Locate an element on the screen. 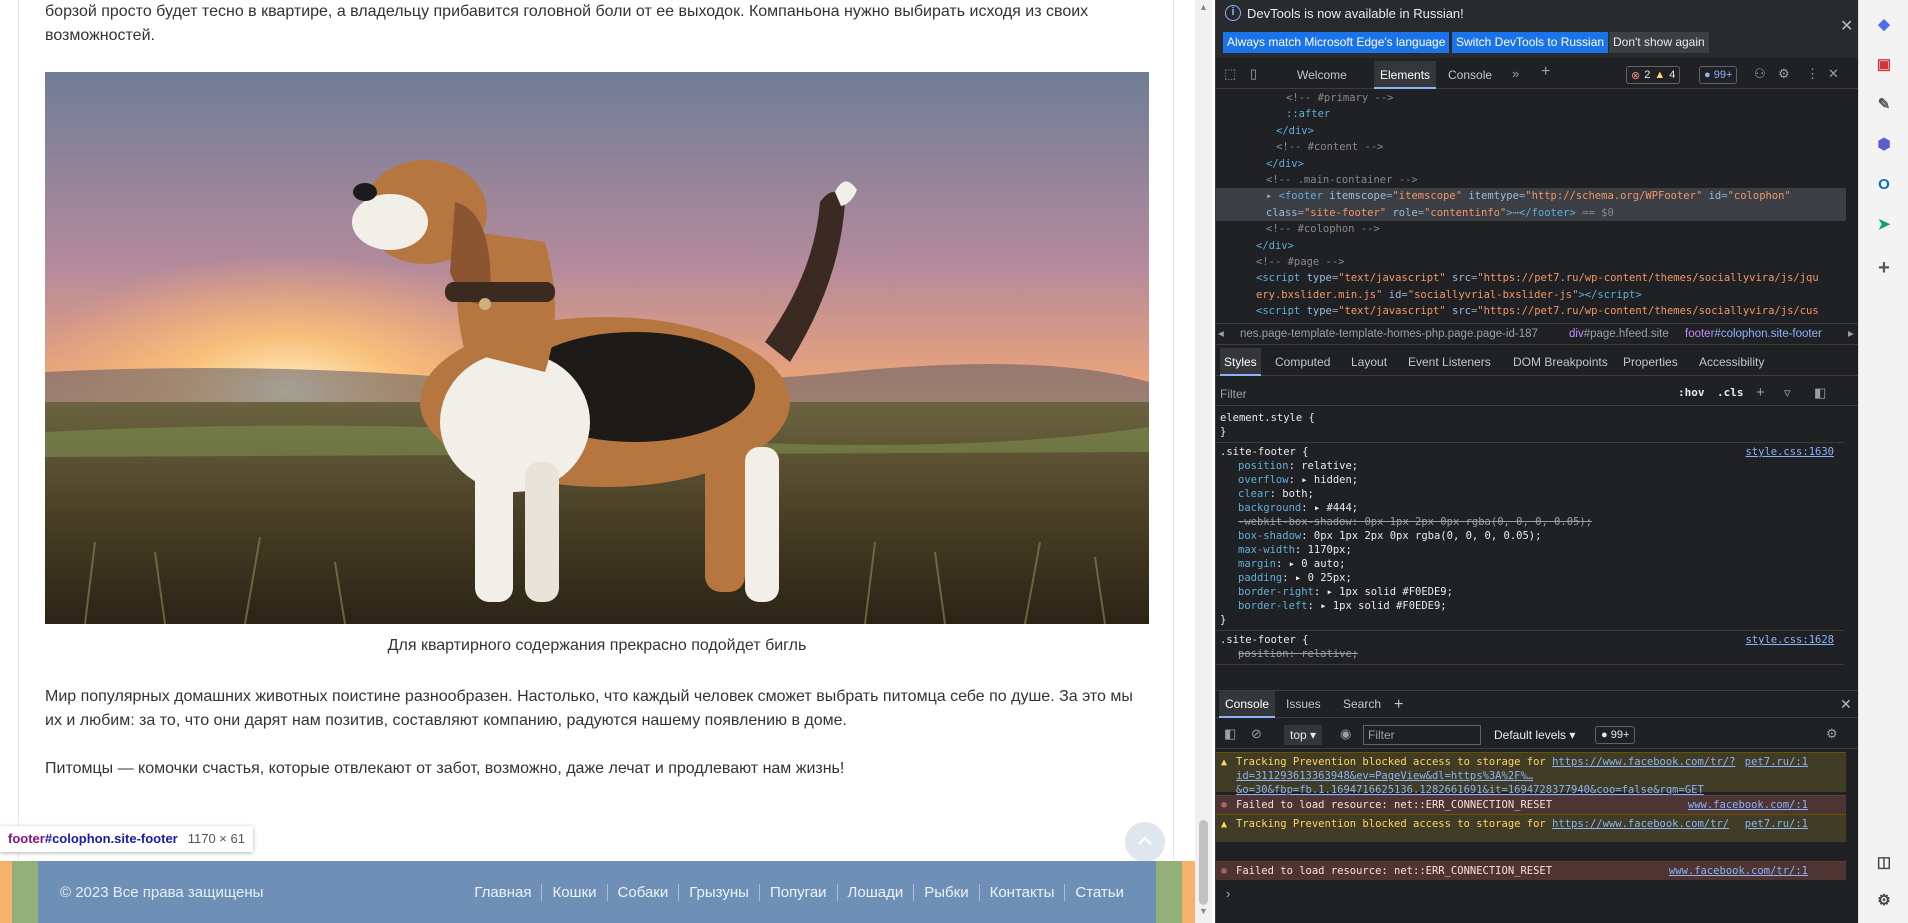 This screenshot has width=1908, height=923. close-drawer-icon: ✕ is located at coordinates (1846, 704).